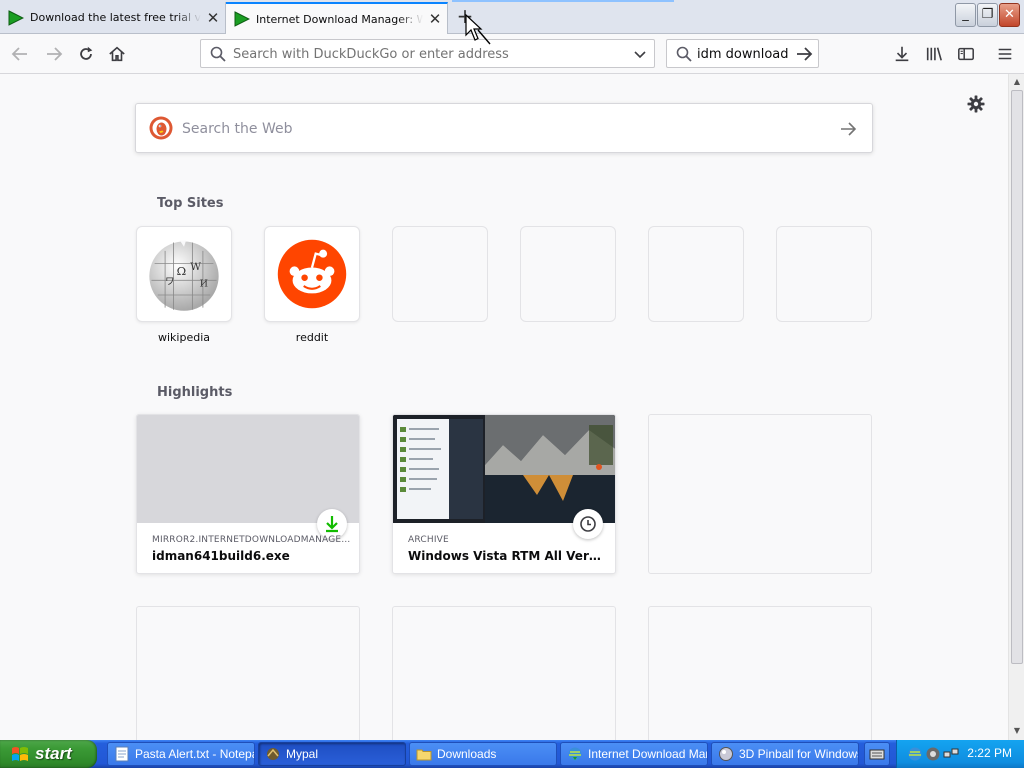  I want to click on library-icon, so click(934, 54).